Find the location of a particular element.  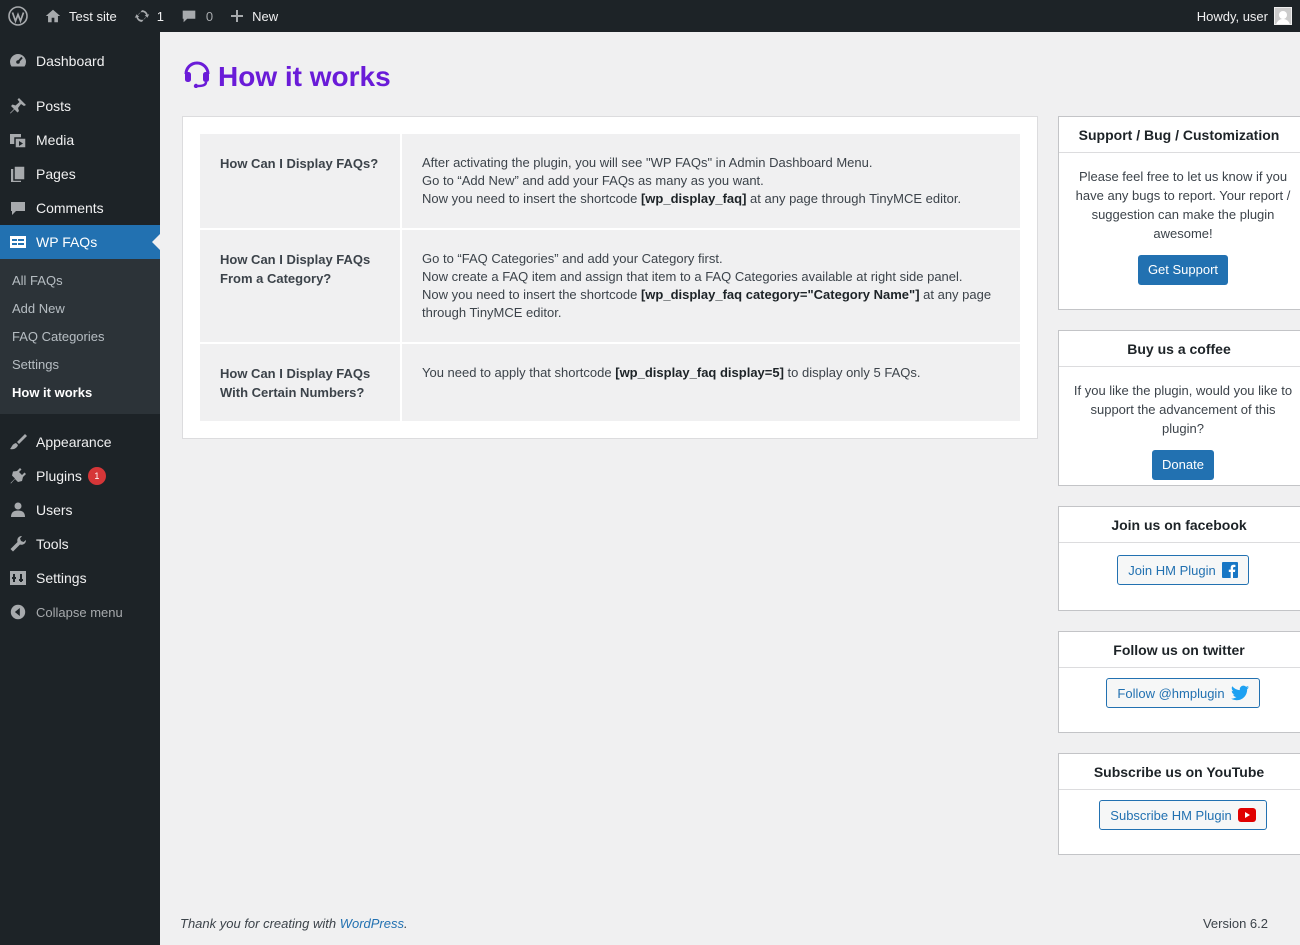

site-name-link: Test site is located at coordinates (80, 16).